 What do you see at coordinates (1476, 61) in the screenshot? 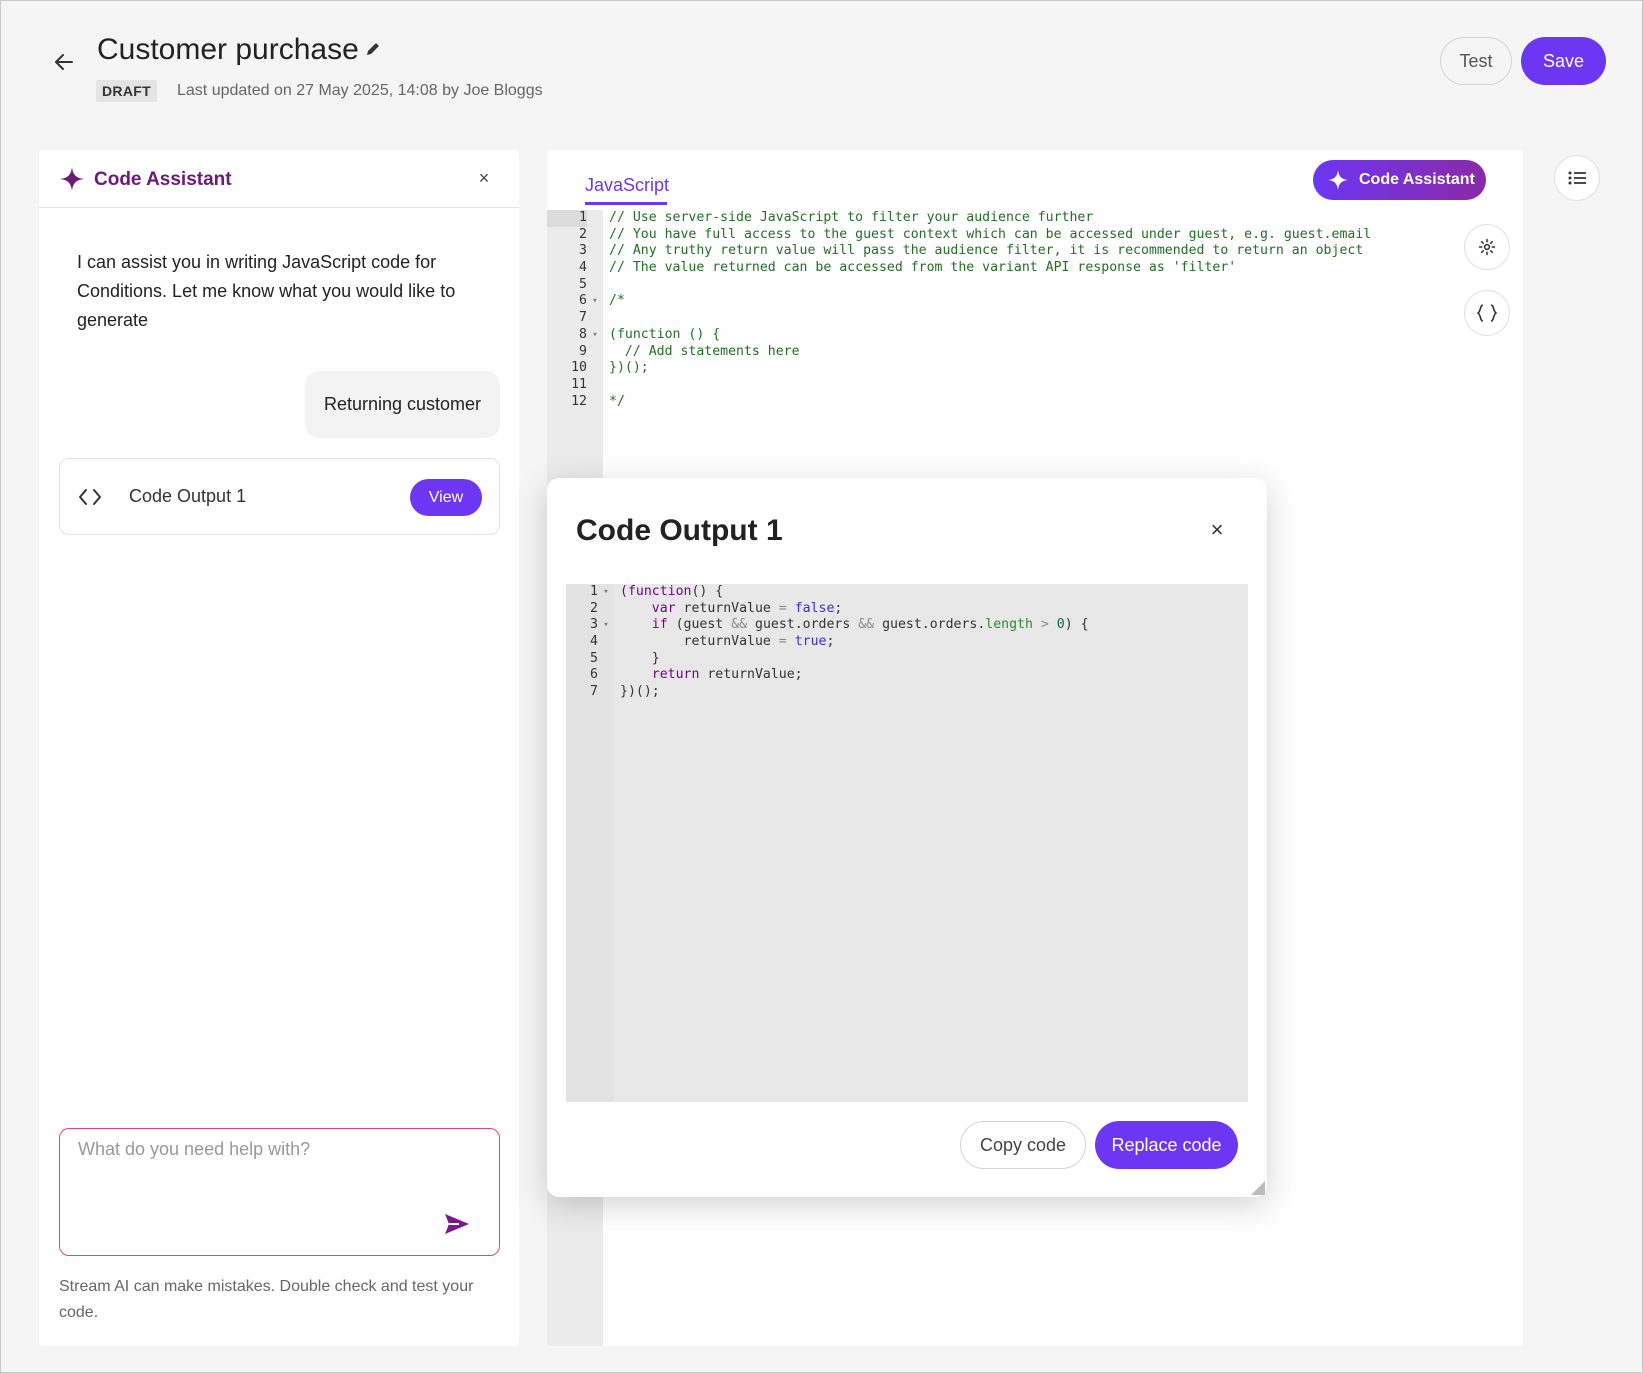
I see `test-button: Test` at bounding box center [1476, 61].